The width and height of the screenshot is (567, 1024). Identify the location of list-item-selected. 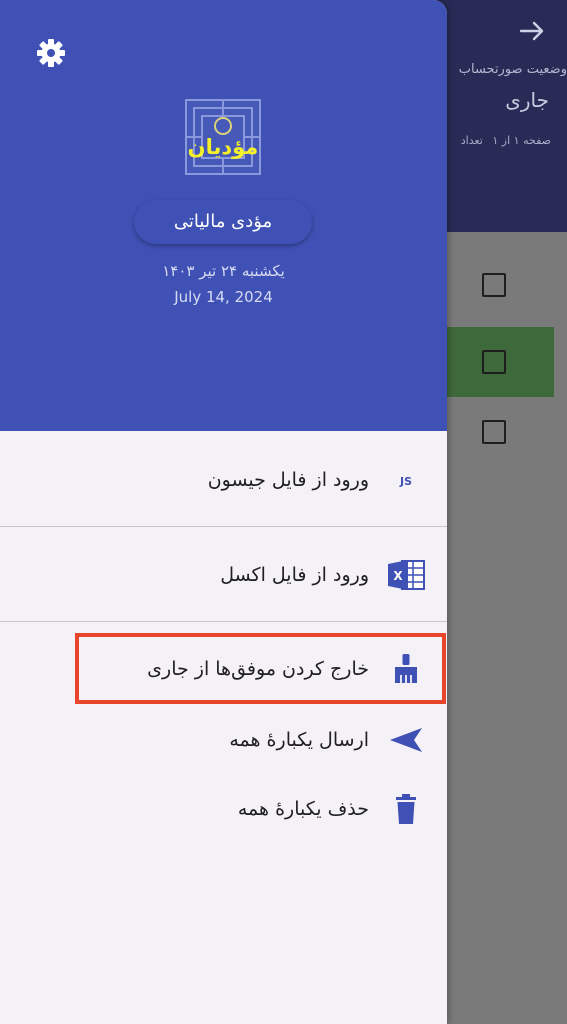
(500, 362).